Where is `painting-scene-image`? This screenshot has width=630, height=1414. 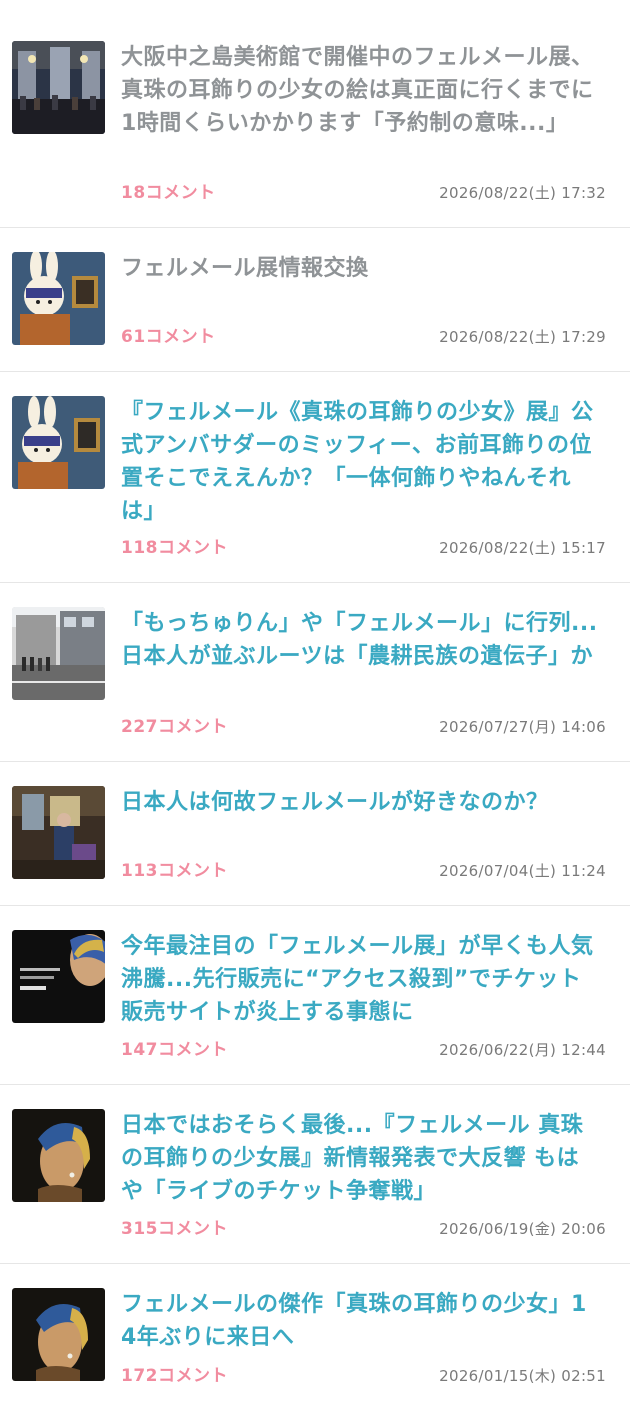
painting-scene-image is located at coordinates (58, 832).